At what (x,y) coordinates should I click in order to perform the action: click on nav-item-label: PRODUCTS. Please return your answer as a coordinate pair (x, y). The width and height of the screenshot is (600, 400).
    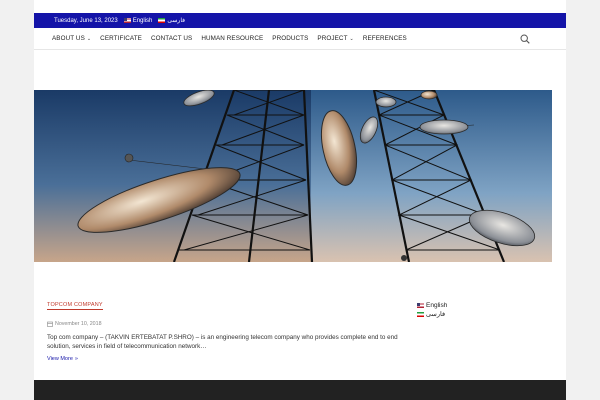
    Looking at the image, I should click on (290, 38).